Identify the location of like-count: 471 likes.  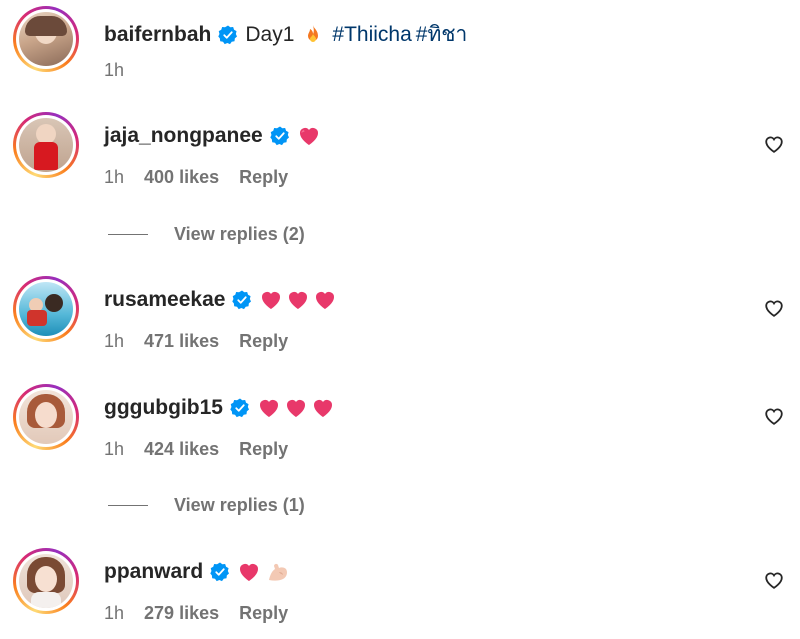
(181, 341).